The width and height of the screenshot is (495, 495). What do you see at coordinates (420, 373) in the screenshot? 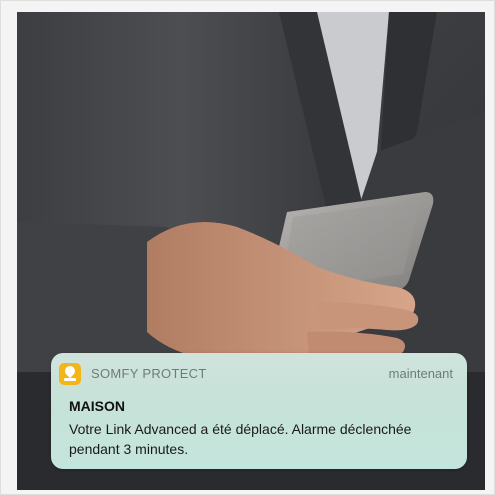
I see `notification-timestamp: maintenant` at bounding box center [420, 373].